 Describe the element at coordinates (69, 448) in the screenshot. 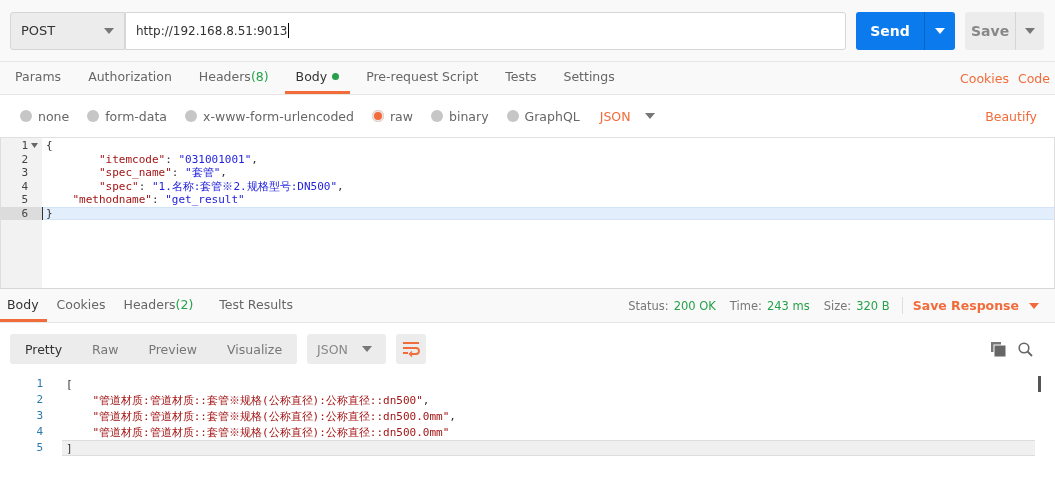

I see `code-line: ]` at that location.